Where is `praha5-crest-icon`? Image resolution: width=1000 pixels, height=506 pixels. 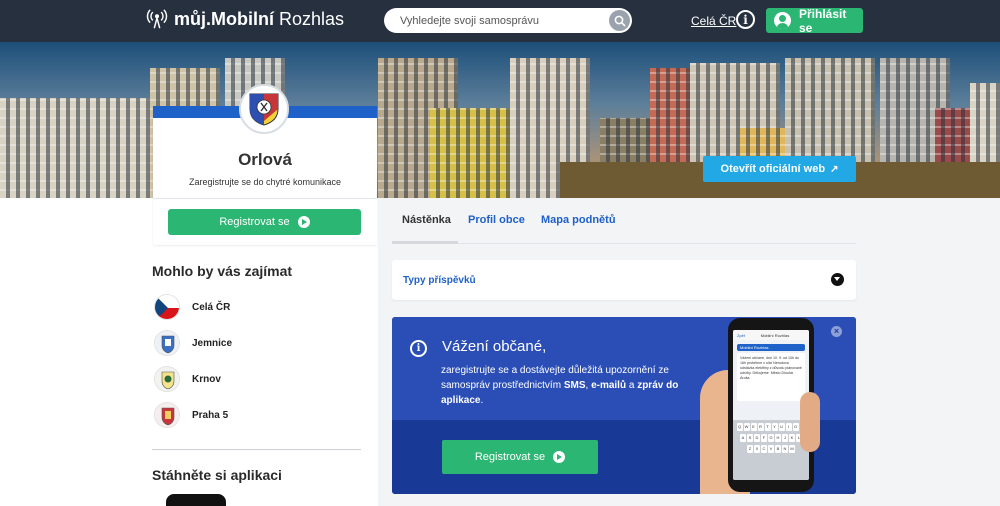
praha5-crest-icon is located at coordinates (167, 415).